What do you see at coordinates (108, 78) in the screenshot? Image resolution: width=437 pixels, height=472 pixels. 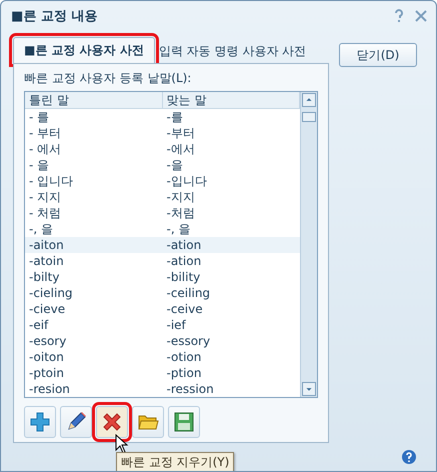 I see `list-label: 빠른 교정 사용자 등록 낱말(L):` at bounding box center [108, 78].